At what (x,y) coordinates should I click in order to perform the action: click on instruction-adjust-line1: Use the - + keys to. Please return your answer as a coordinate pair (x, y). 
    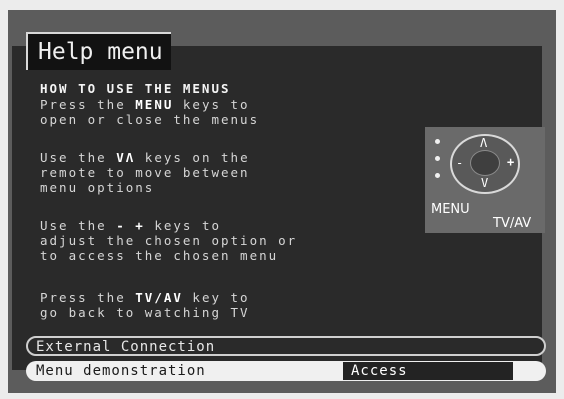
    Looking at the image, I should click on (130, 225).